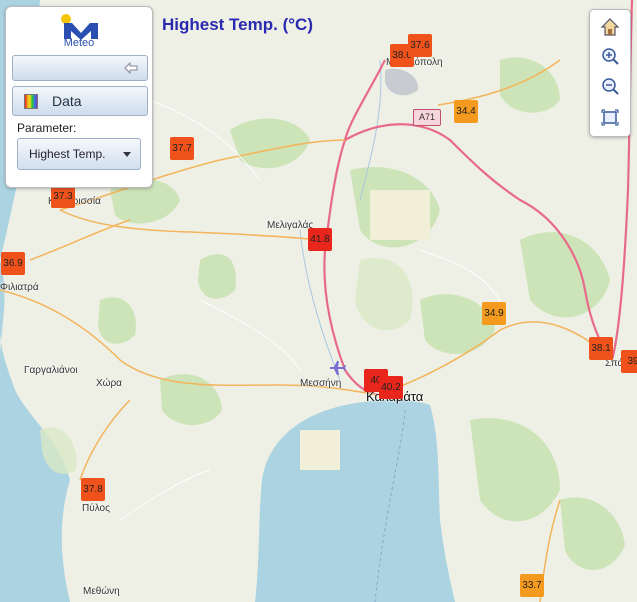  I want to click on home-icon, so click(610, 27).